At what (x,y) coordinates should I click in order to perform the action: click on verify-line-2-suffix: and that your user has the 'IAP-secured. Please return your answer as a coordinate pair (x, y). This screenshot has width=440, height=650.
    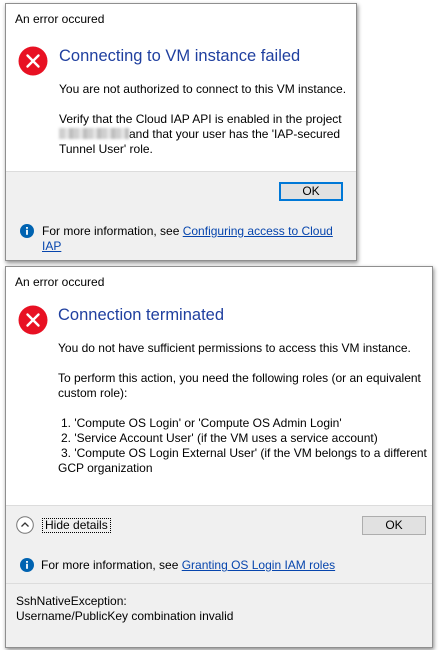
    Looking at the image, I should click on (235, 134).